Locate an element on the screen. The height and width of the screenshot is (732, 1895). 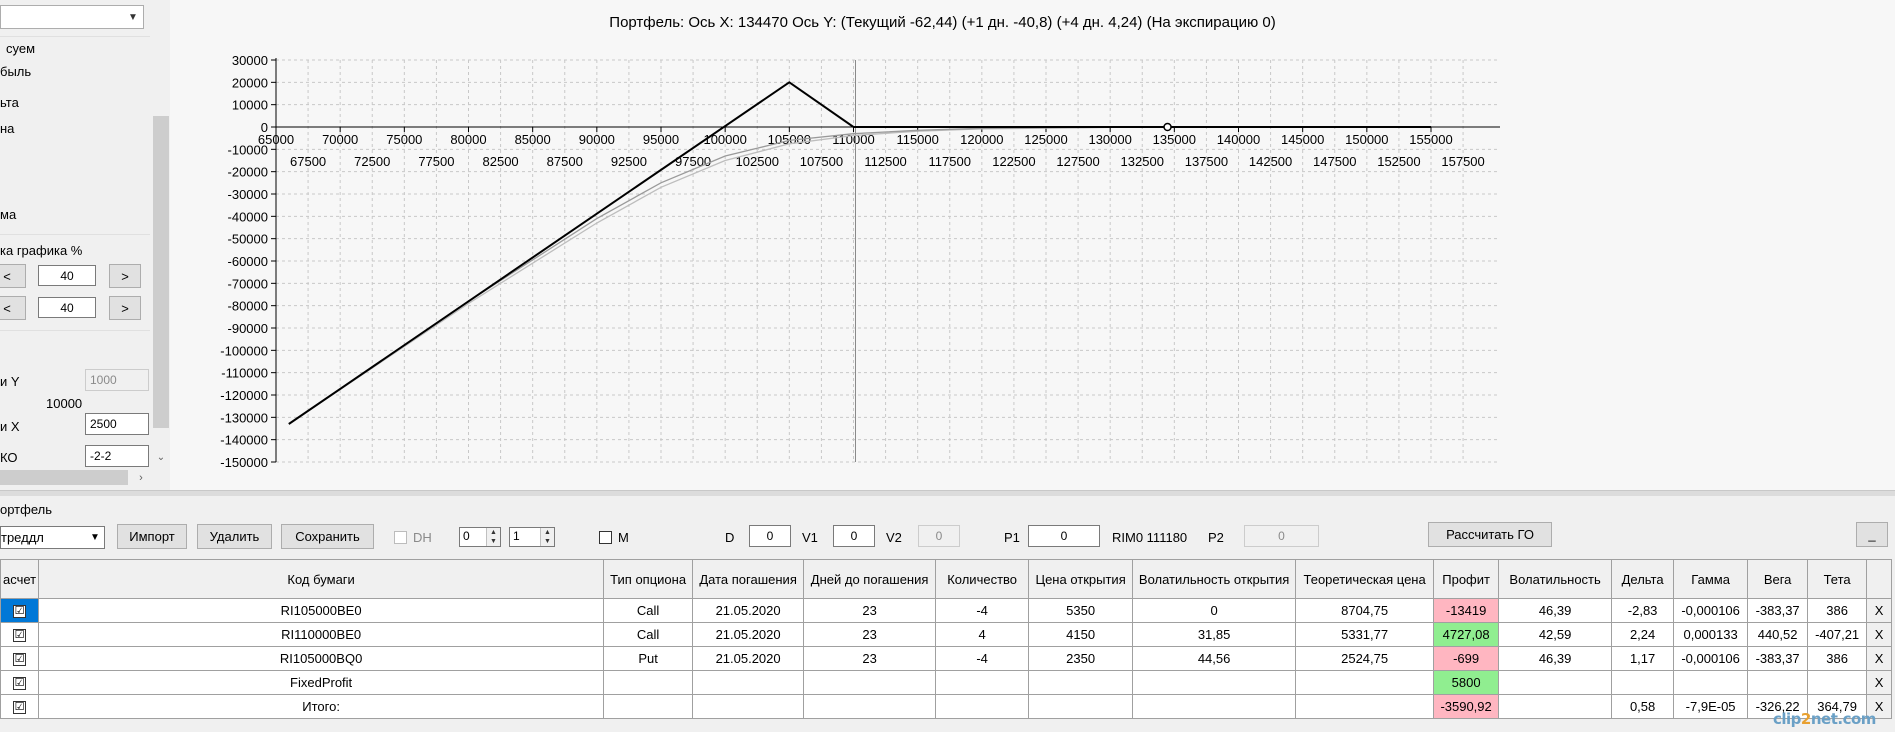
y-tick-label: -120000 is located at coordinates (244, 395).